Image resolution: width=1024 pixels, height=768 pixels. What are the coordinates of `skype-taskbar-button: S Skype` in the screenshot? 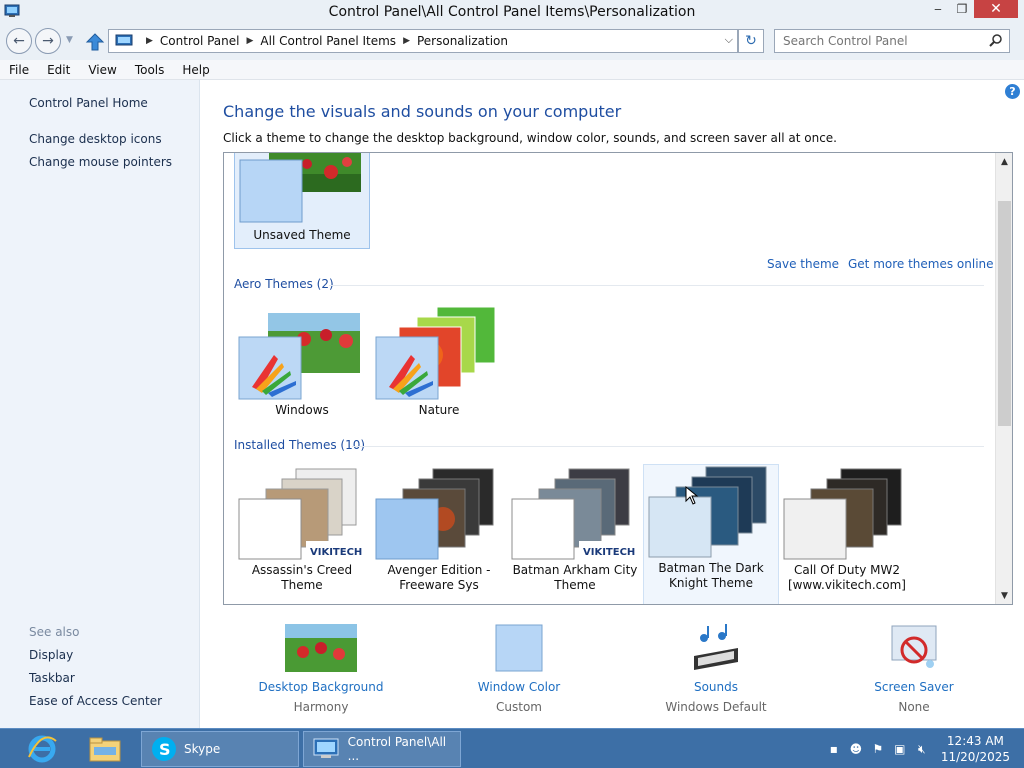 It's located at (220, 749).